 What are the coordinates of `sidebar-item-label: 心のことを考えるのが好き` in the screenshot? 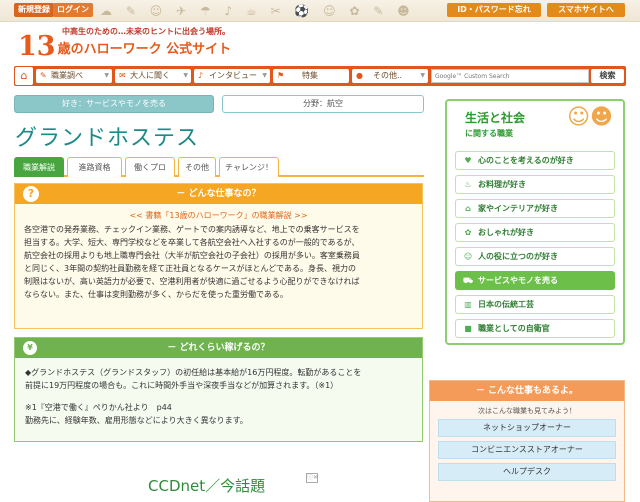 It's located at (526, 160).